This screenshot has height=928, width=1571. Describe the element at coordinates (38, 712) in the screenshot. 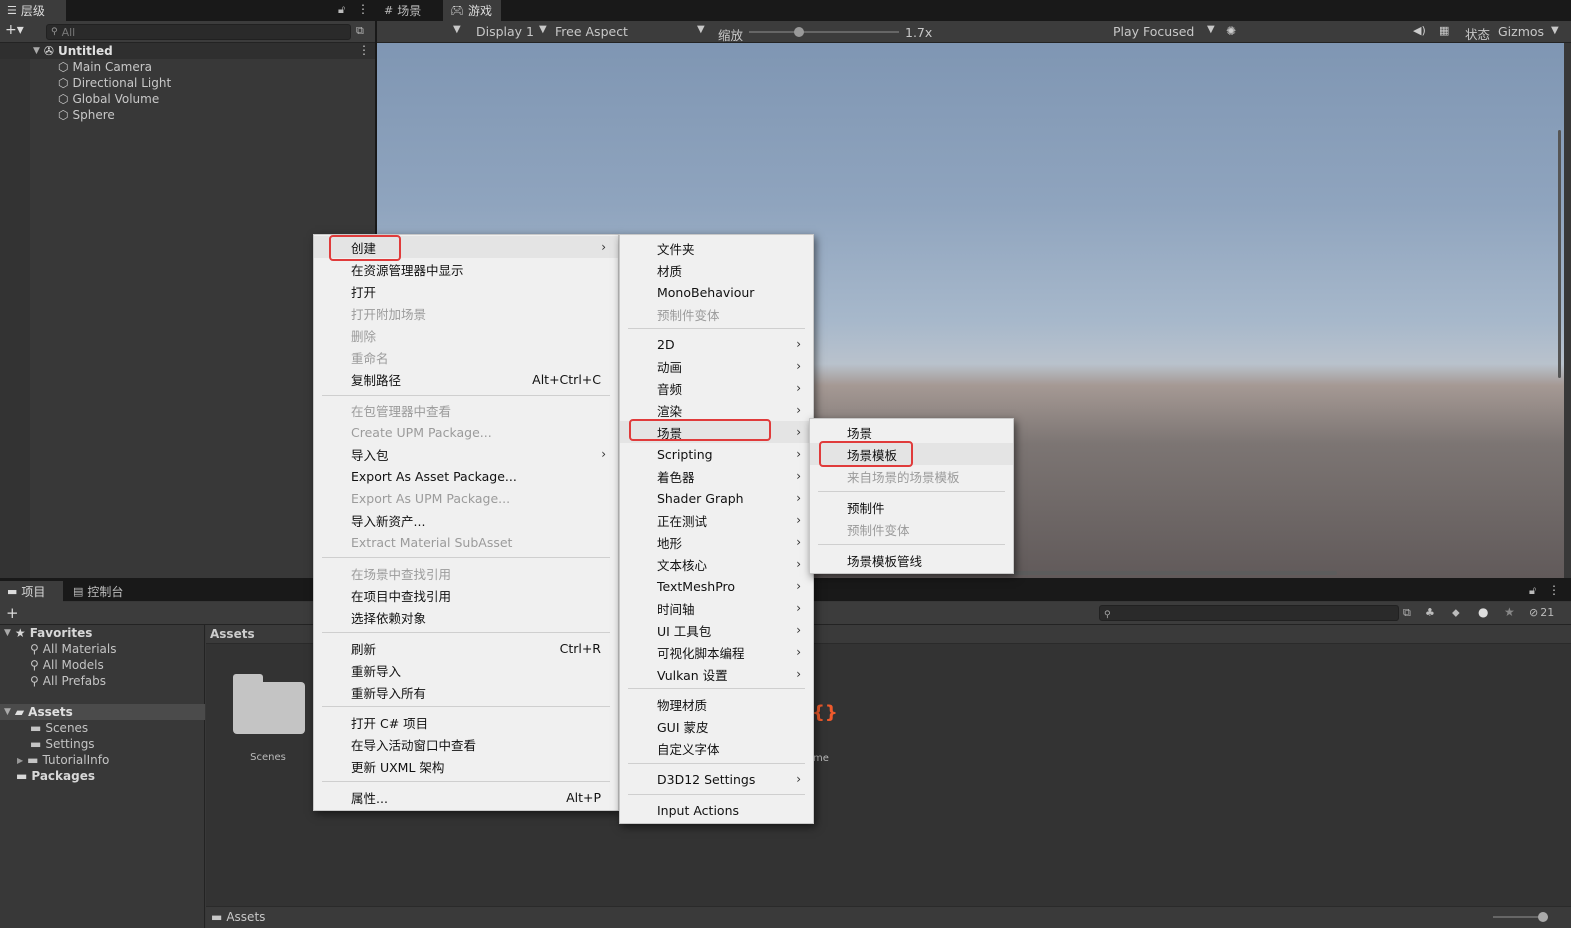

I see `assets-node: ▼ ▰ Assets` at that location.